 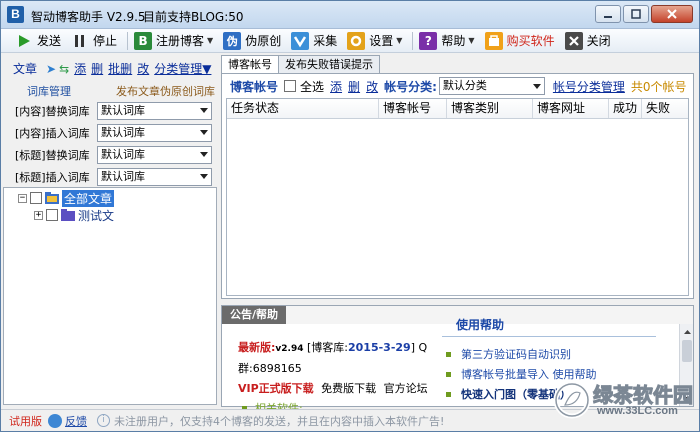 What do you see at coordinates (51, 69) in the screenshot?
I see `refresh-icon: ➤` at bounding box center [51, 69].